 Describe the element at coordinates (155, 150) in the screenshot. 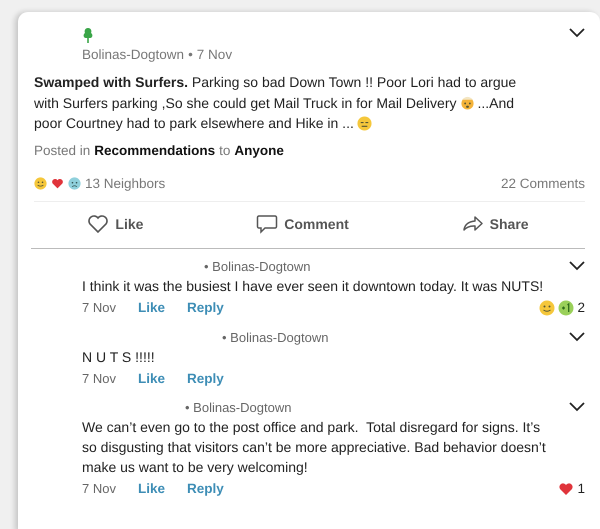

I see `category-link: Recommendations` at that location.